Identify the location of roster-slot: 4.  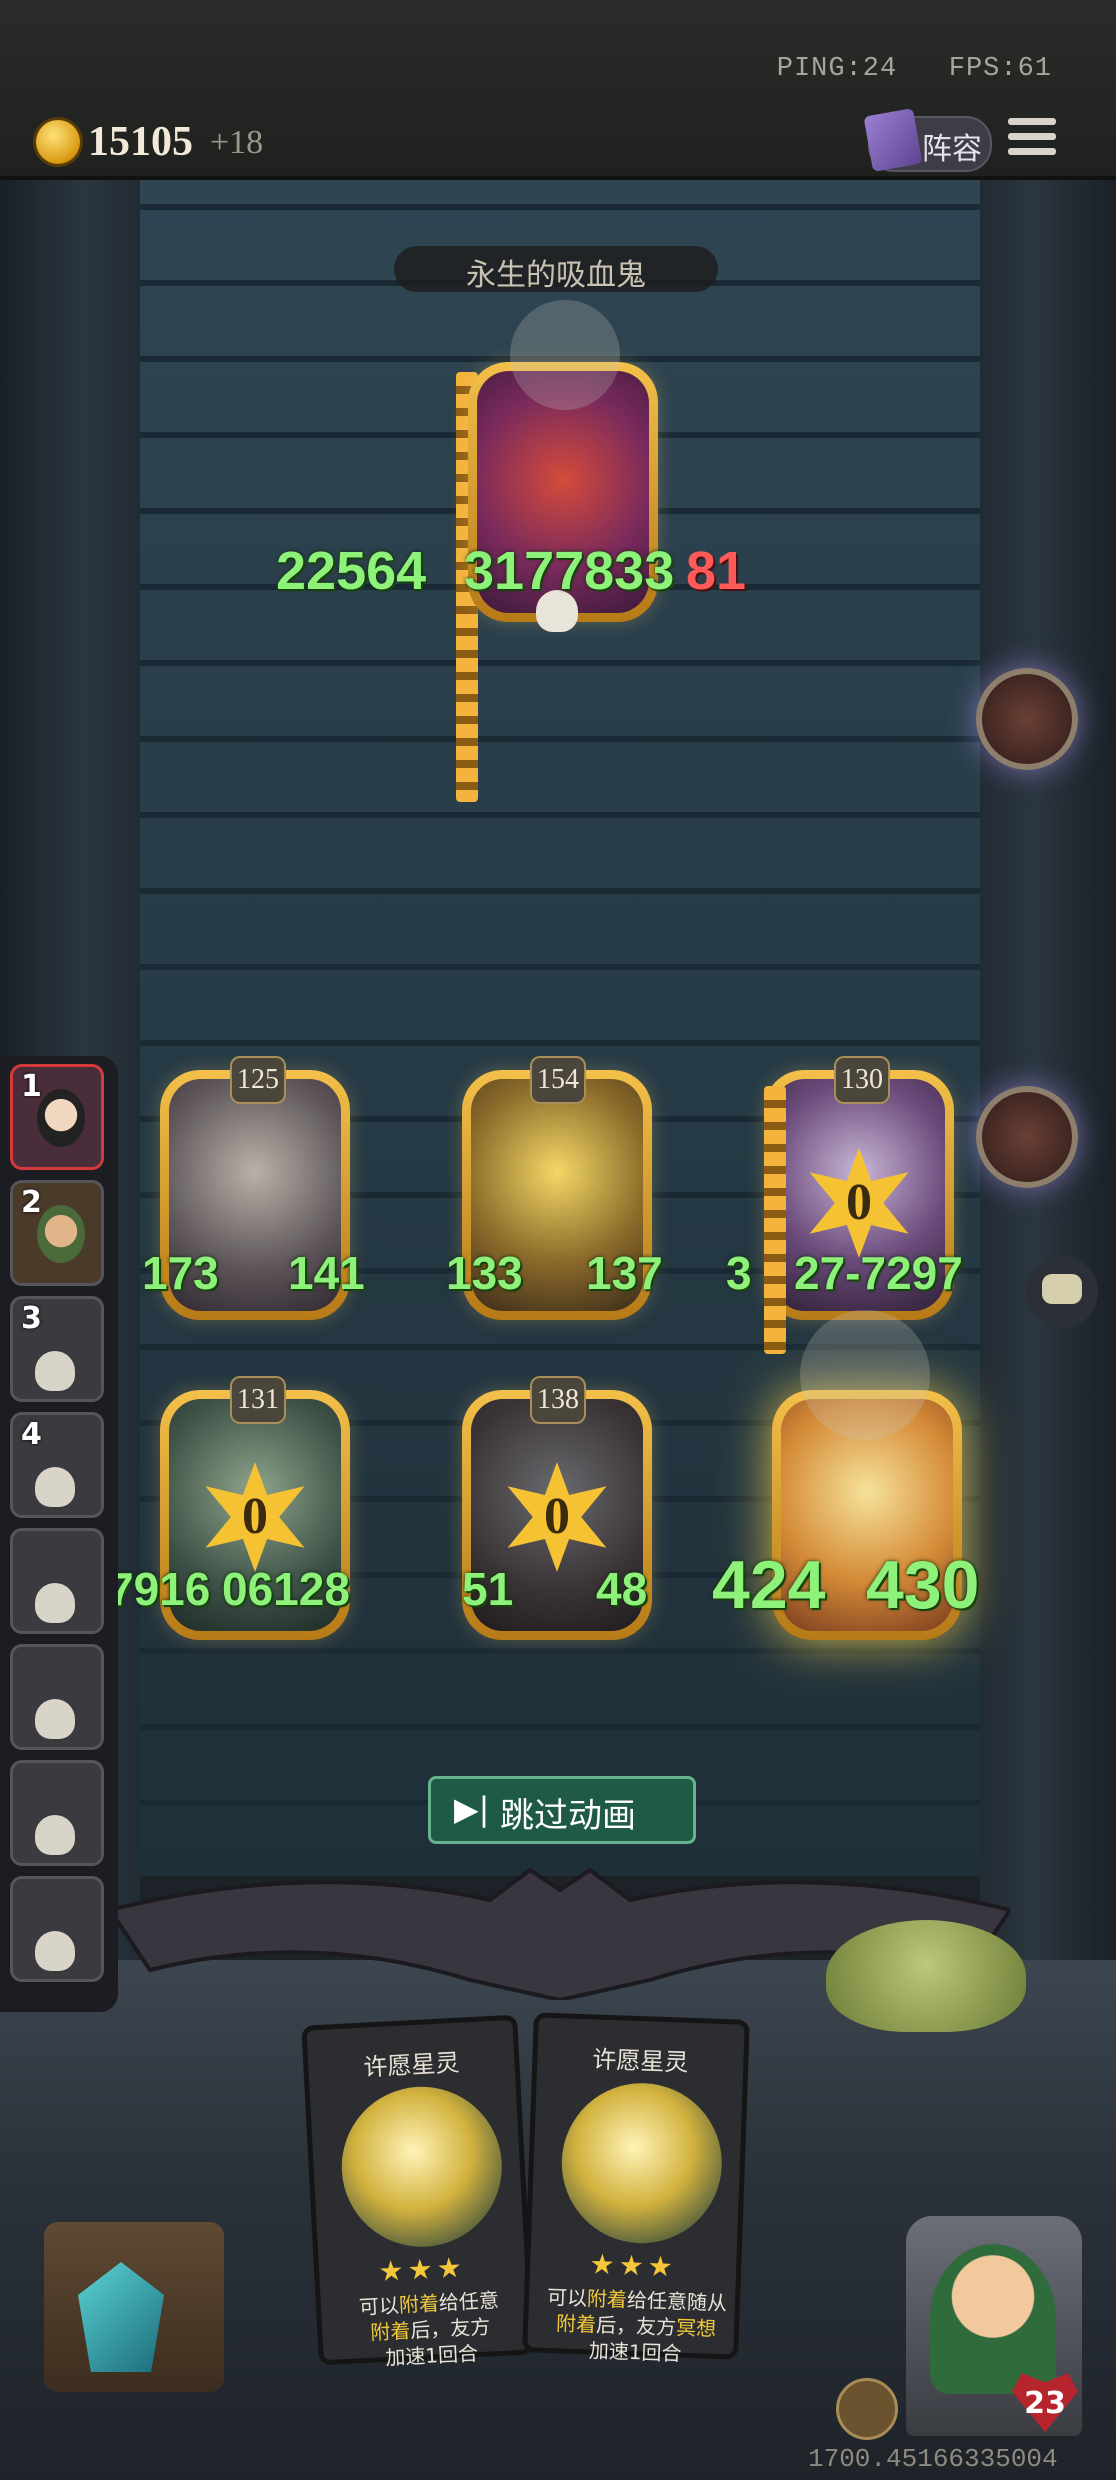
(57, 1465).